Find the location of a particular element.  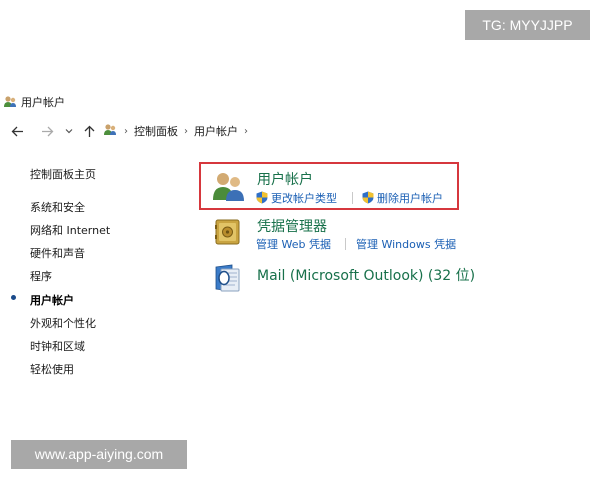

forward-arrow-icon is located at coordinates (47, 131).